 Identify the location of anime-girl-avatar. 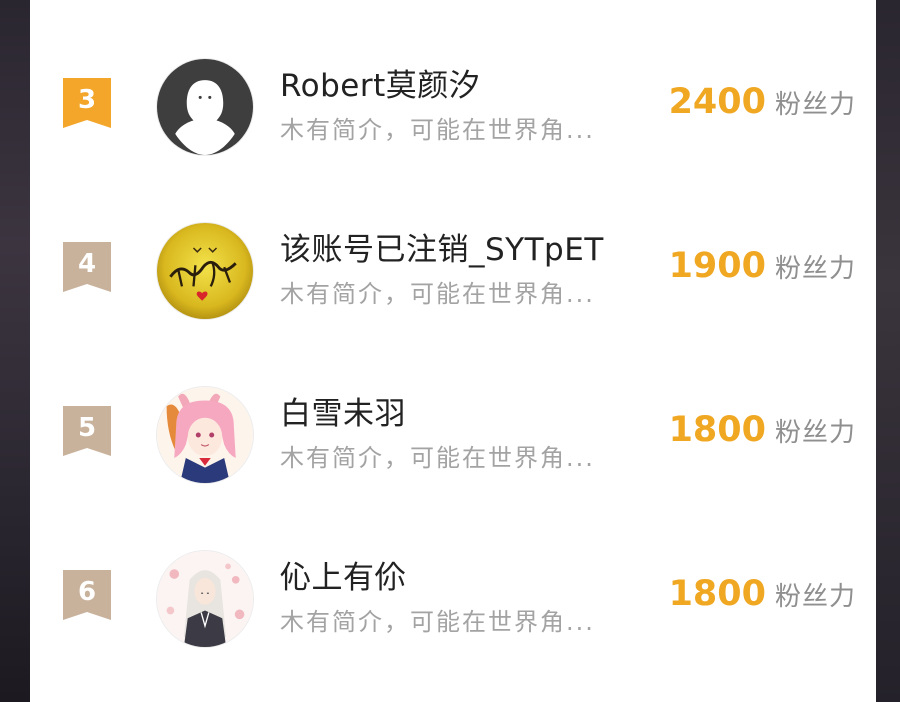
(205, 435).